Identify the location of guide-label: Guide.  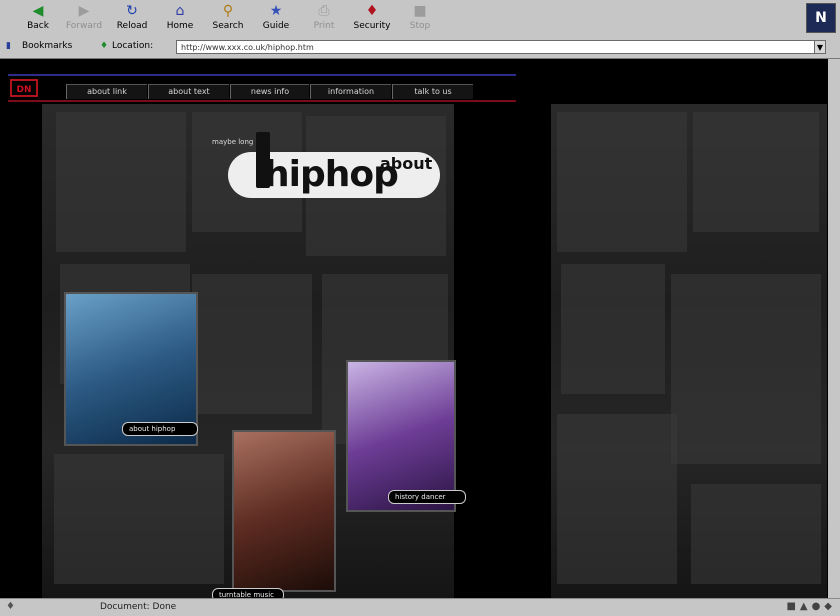
(276, 26).